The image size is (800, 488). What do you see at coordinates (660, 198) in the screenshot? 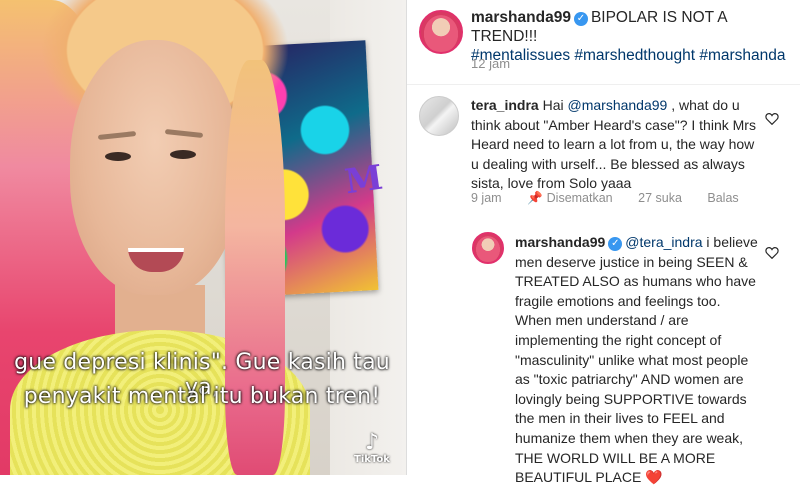
I see `like-count: 27 suka` at bounding box center [660, 198].